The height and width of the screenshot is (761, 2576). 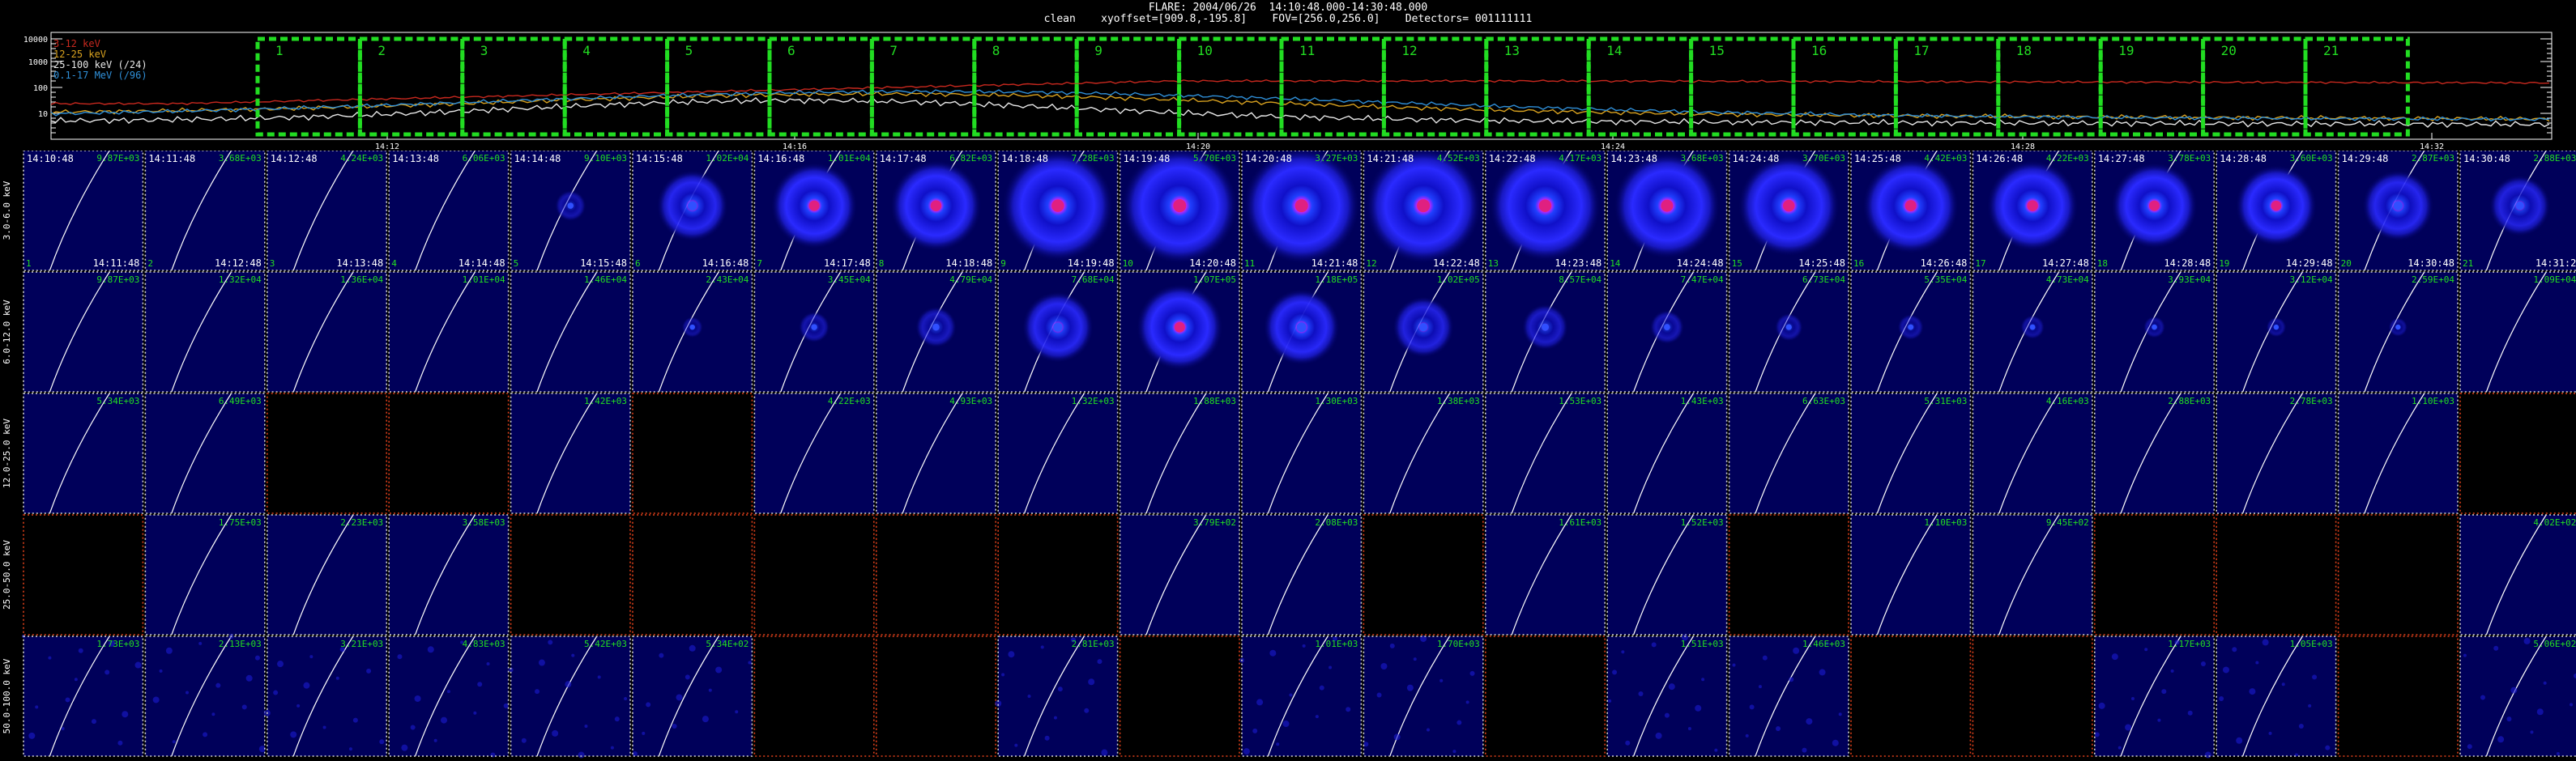 What do you see at coordinates (482, 263) in the screenshot?
I see `cell-end-time: 14:14:48` at bounding box center [482, 263].